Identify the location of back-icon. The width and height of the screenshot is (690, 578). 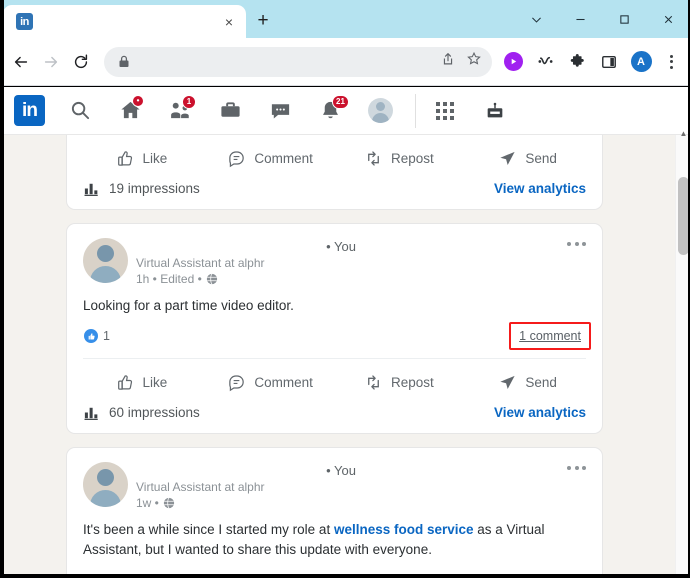
(21, 62).